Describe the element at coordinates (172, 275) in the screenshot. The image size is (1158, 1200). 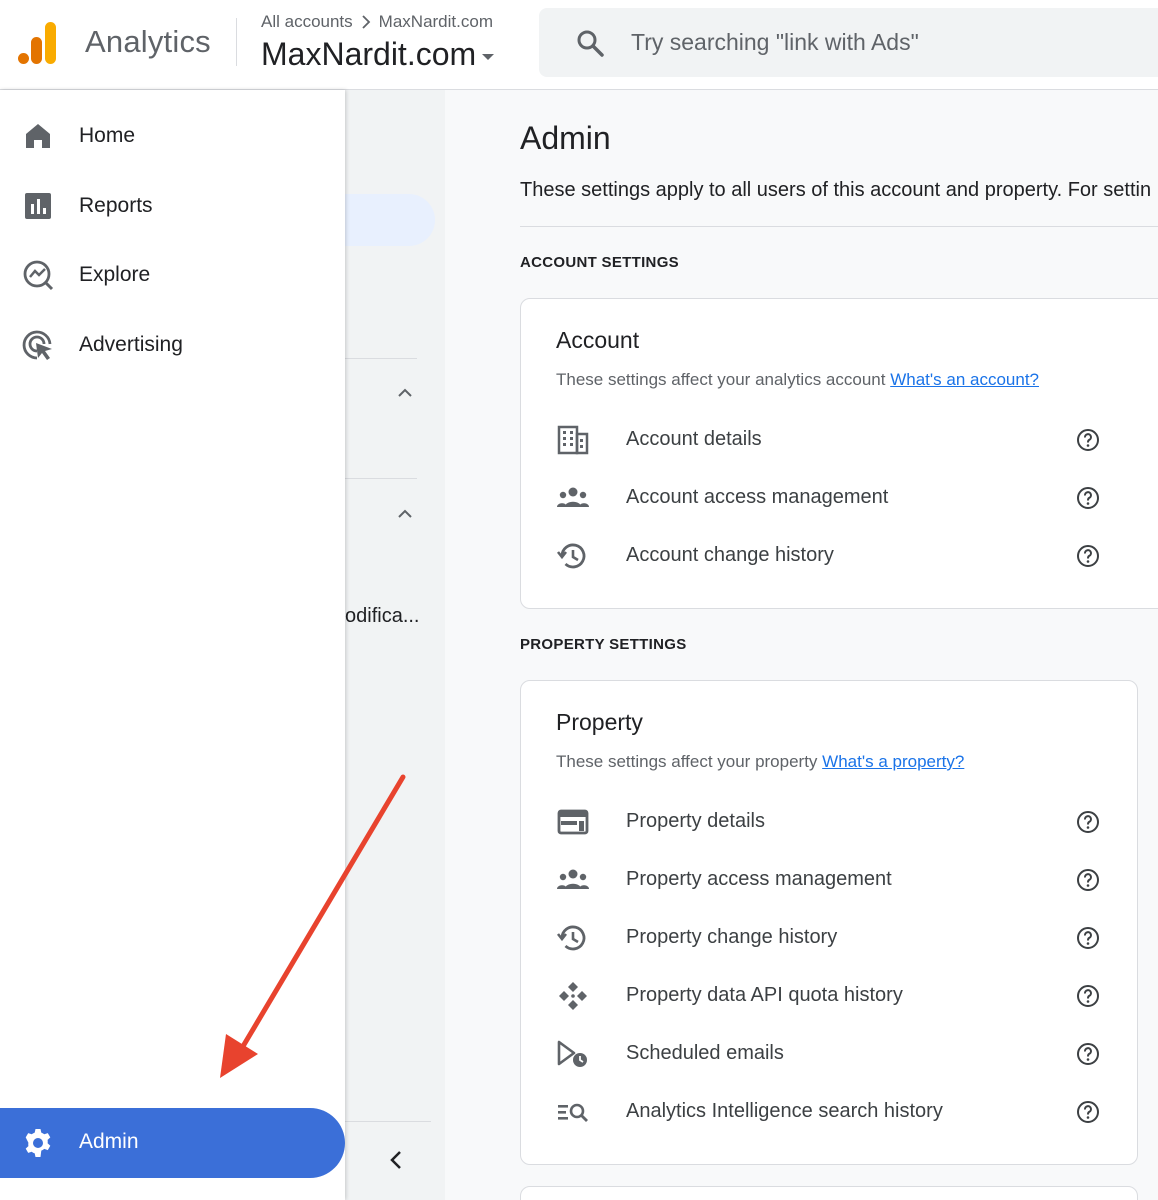
I see `nav-item-explore: Explore` at that location.